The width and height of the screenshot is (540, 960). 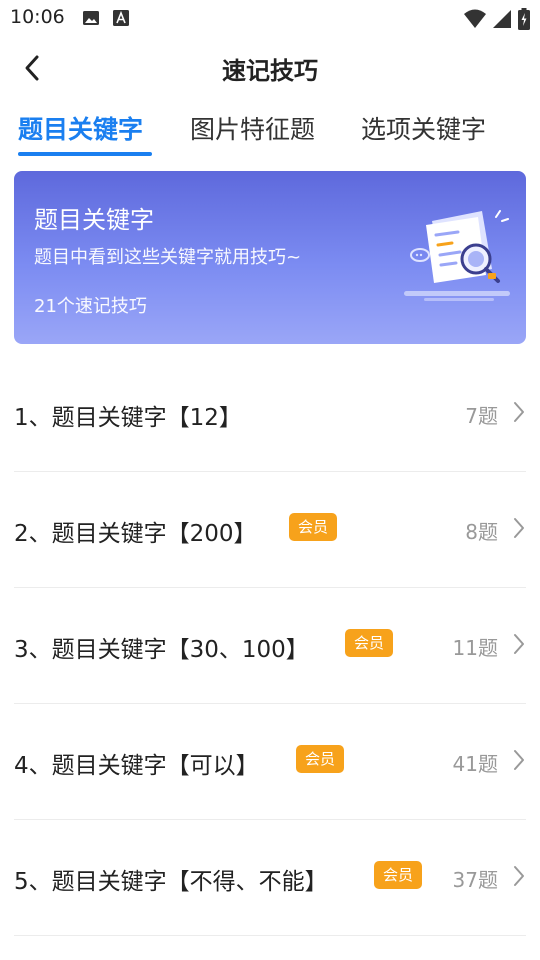 What do you see at coordinates (270, 762) in the screenshot?
I see `list-item: 4、题目关键字【可以】 会员 41题` at bounding box center [270, 762].